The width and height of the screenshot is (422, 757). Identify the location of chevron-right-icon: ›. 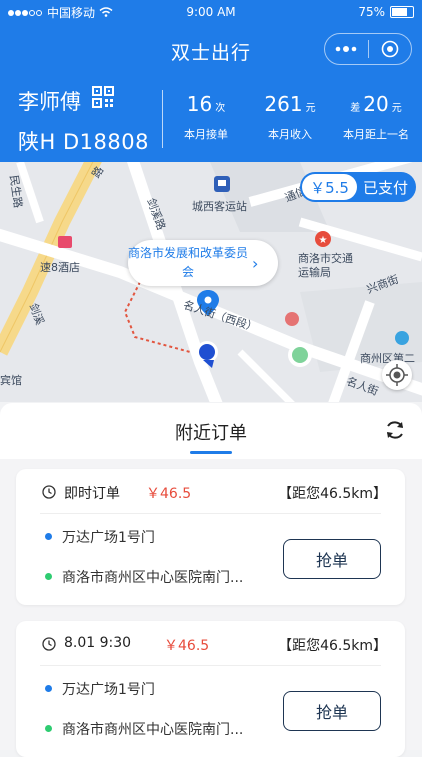
(255, 263).